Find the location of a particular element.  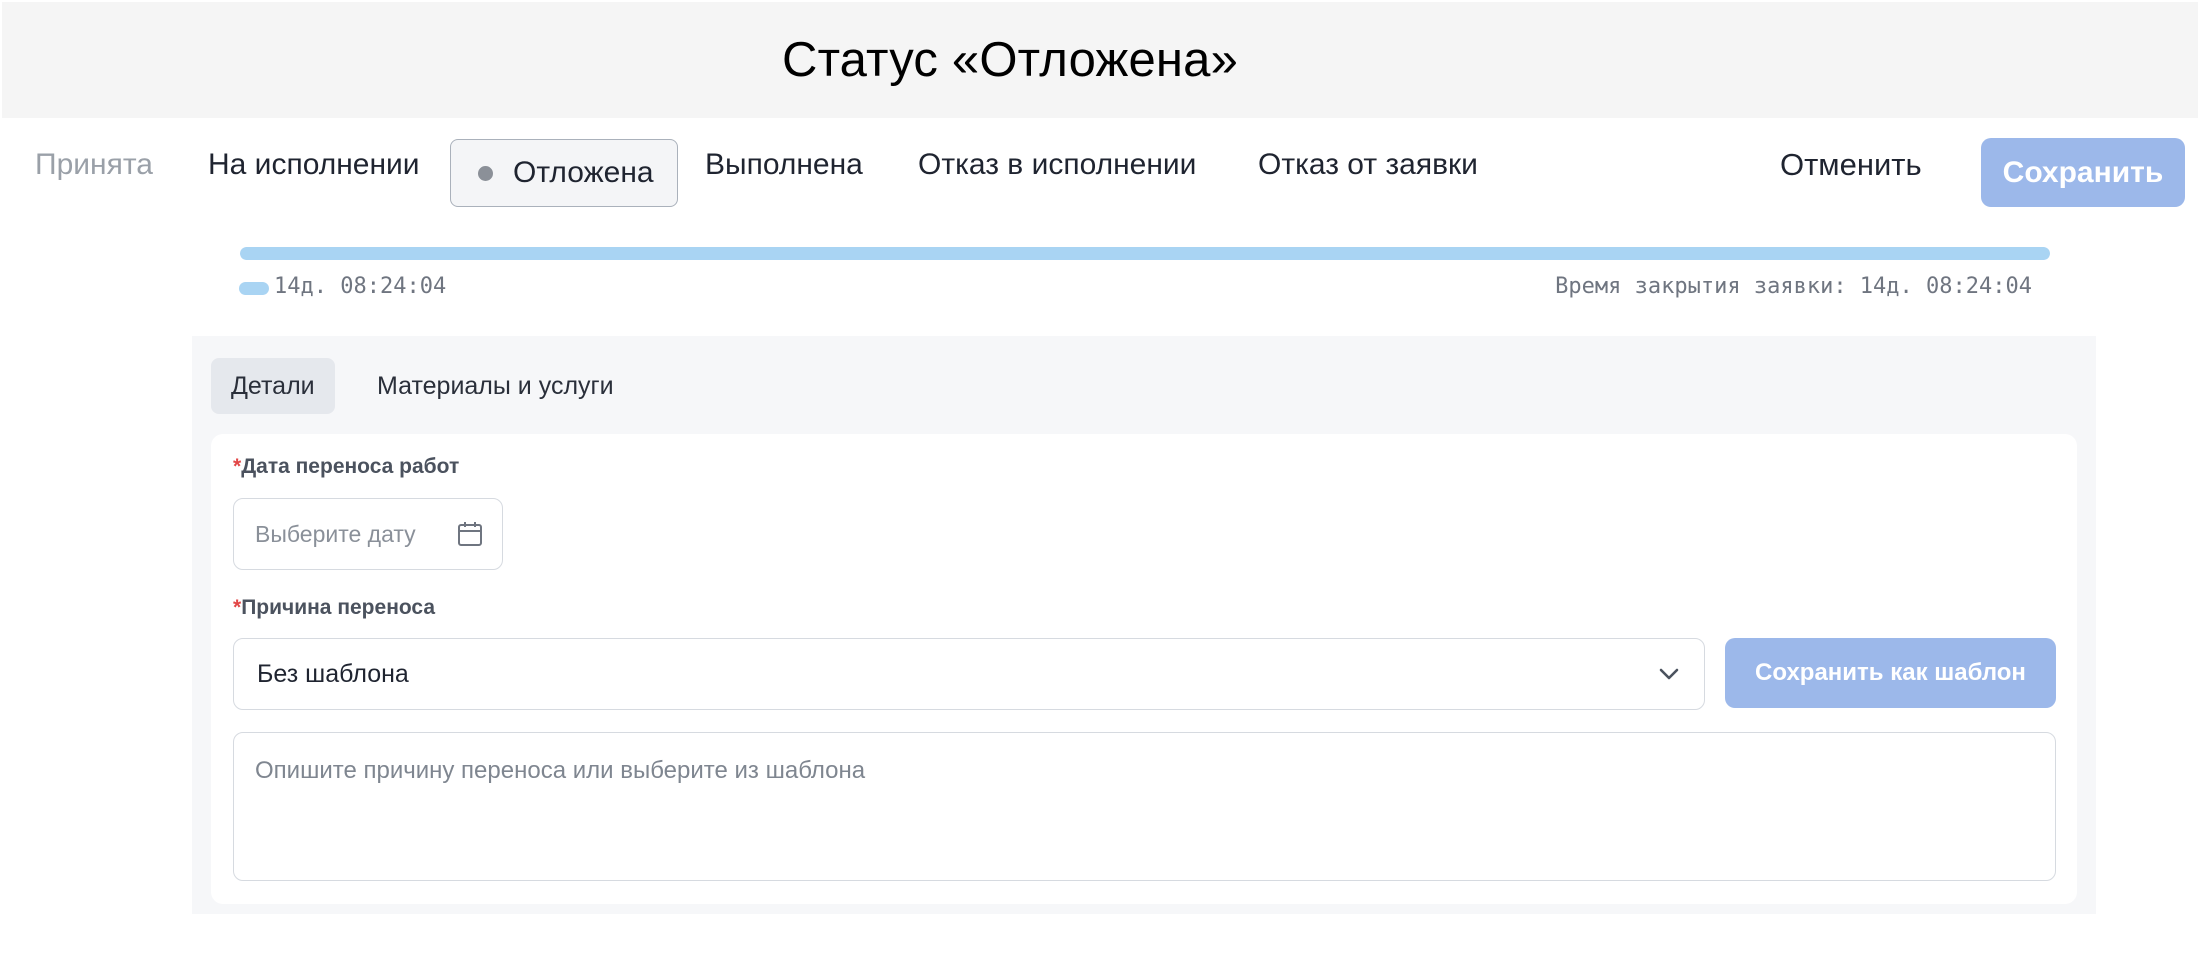

chevron-down-icon is located at coordinates (1669, 674).